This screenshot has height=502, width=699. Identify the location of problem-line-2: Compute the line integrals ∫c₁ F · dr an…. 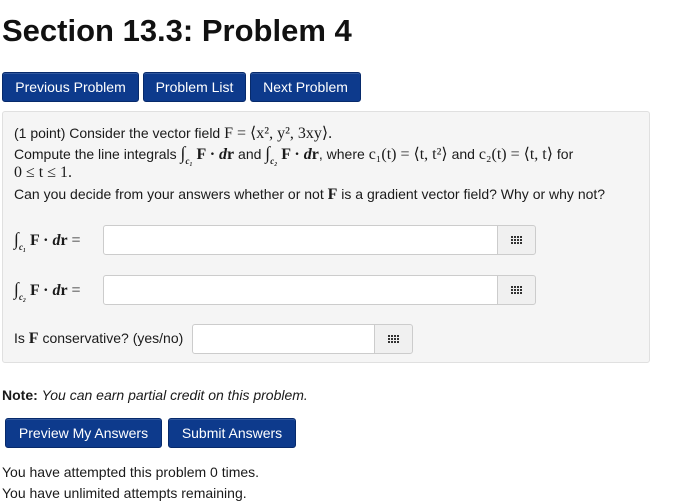
(293, 154).